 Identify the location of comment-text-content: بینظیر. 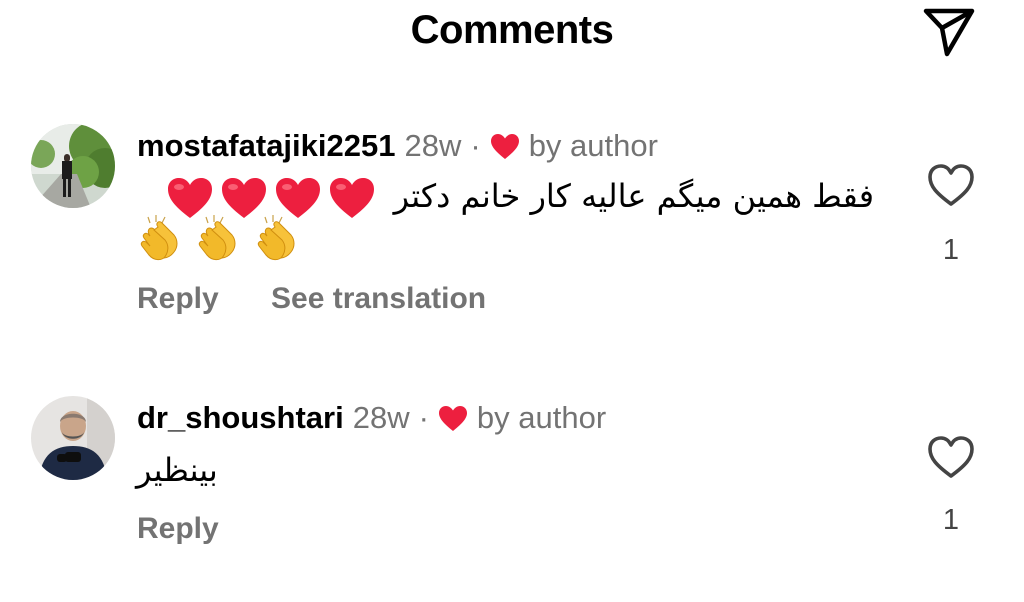
(177, 470).